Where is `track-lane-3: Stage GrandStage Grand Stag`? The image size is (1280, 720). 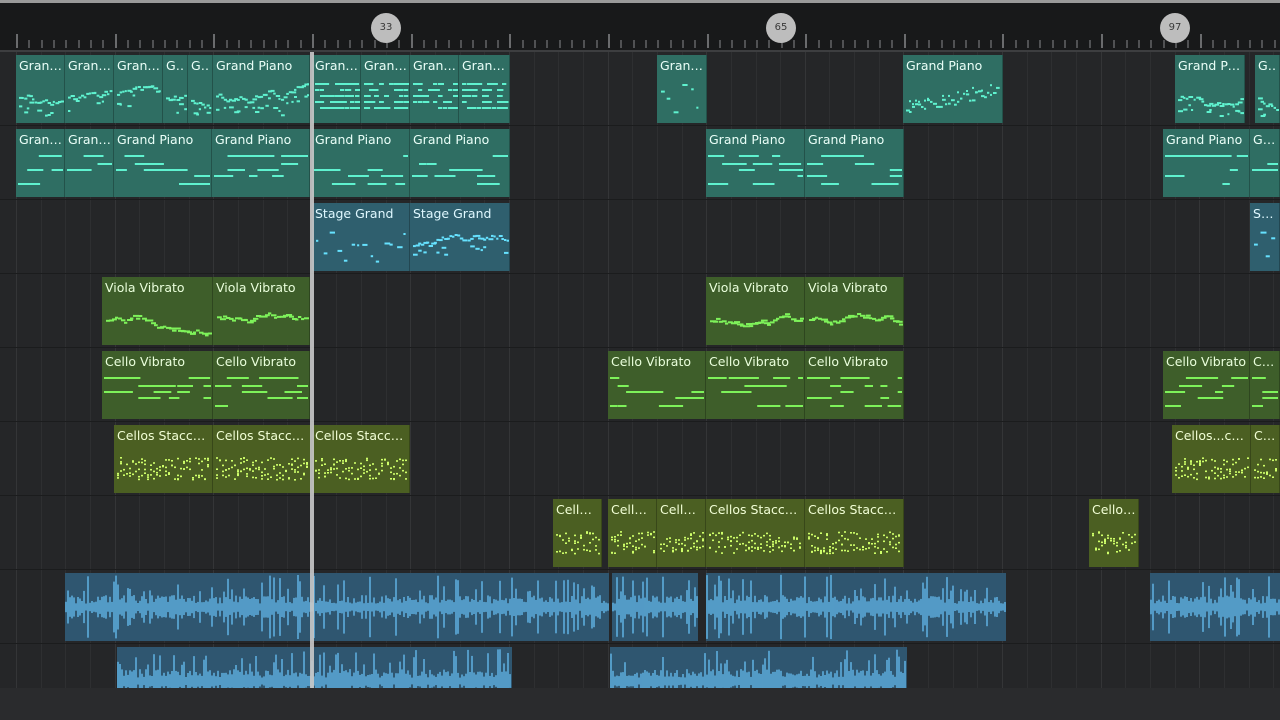 track-lane-3: Stage GrandStage Grand Stag is located at coordinates (640, 237).